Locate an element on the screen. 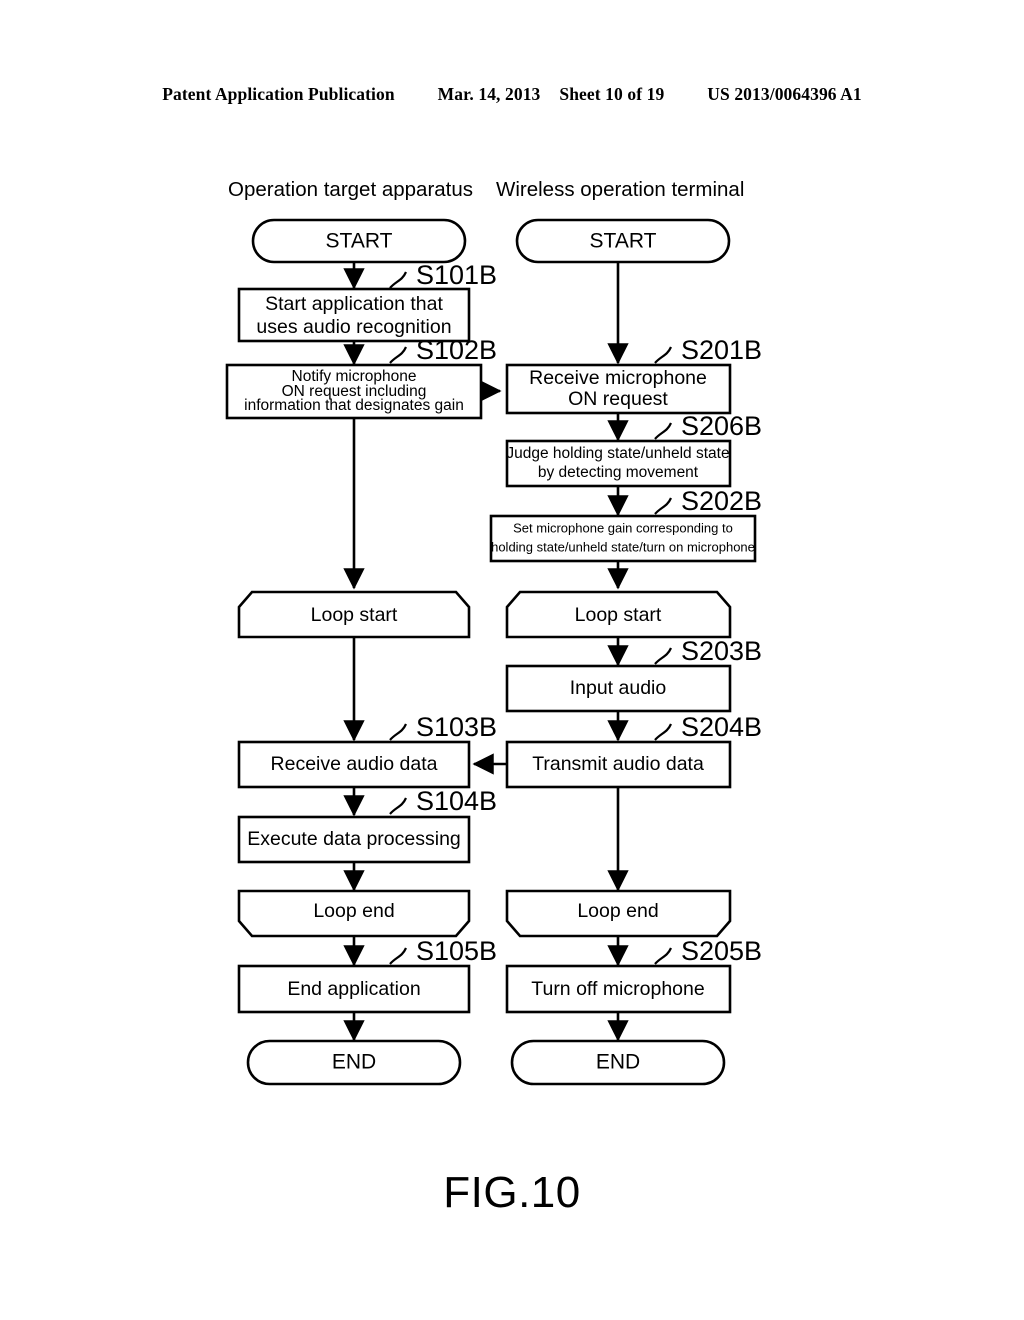 The width and height of the screenshot is (1024, 1320). left-end-terminal: END is located at coordinates (354, 1062).